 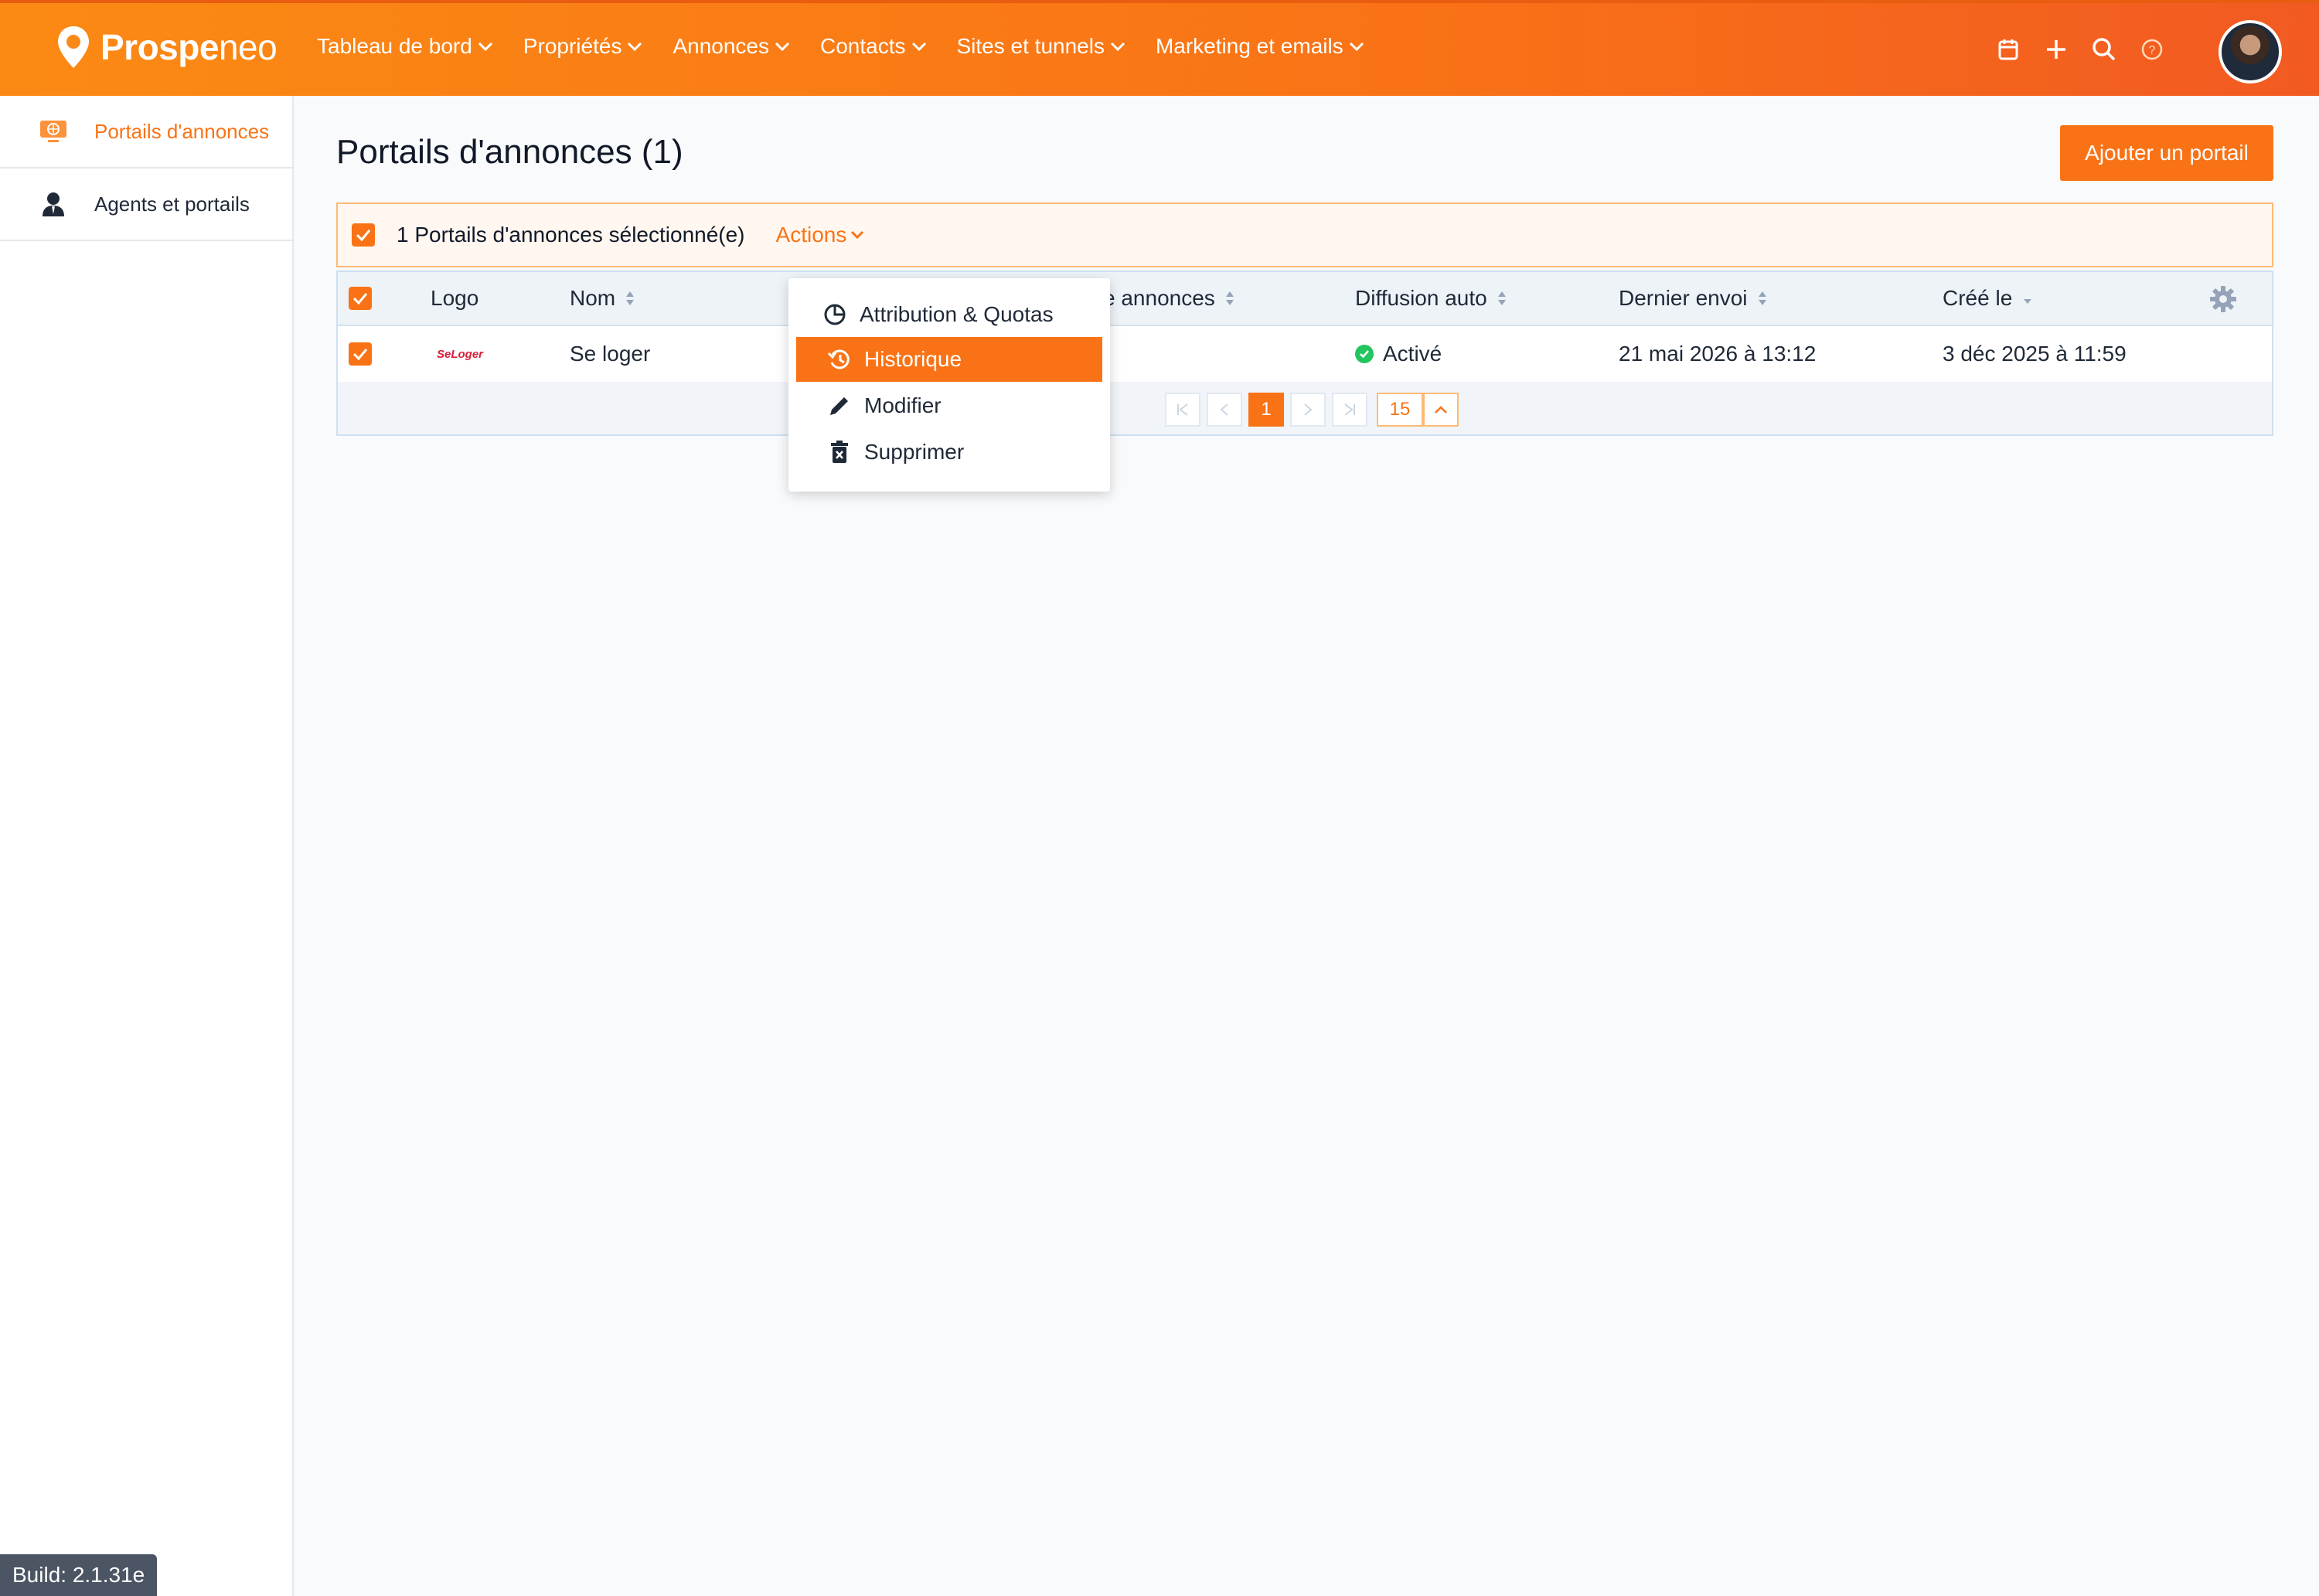 What do you see at coordinates (914, 452) in the screenshot?
I see `menu-item-label: Supprimer` at bounding box center [914, 452].